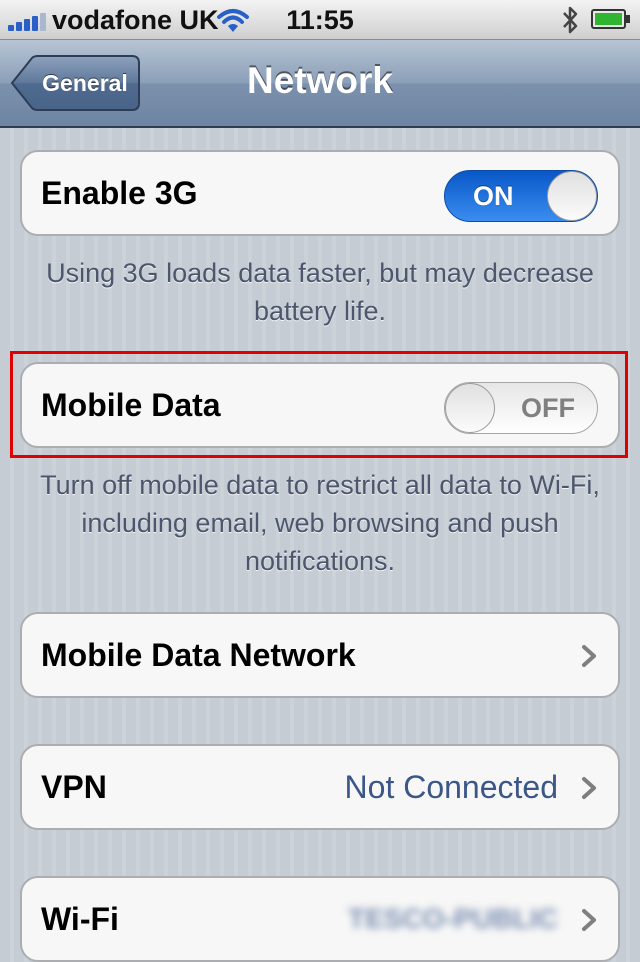 Image resolution: width=640 pixels, height=962 pixels. What do you see at coordinates (74, 787) in the screenshot?
I see `vpn-label: VPN` at bounding box center [74, 787].